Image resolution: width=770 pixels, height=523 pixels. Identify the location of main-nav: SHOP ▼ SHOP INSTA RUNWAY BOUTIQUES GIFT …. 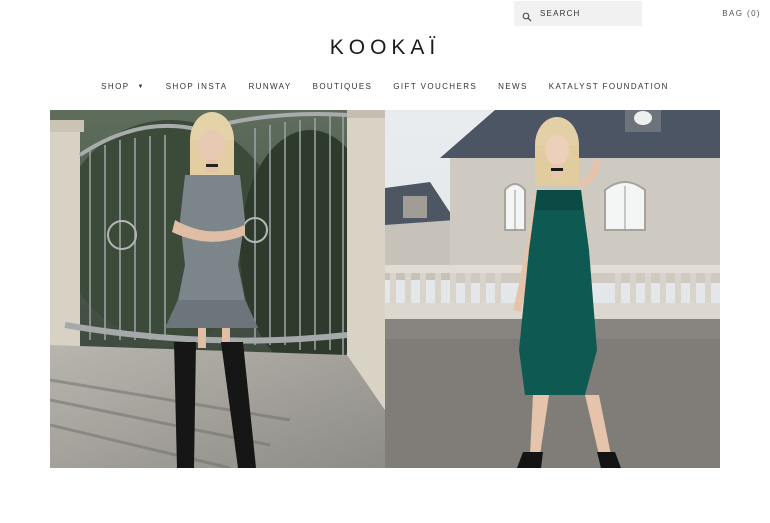
(385, 86).